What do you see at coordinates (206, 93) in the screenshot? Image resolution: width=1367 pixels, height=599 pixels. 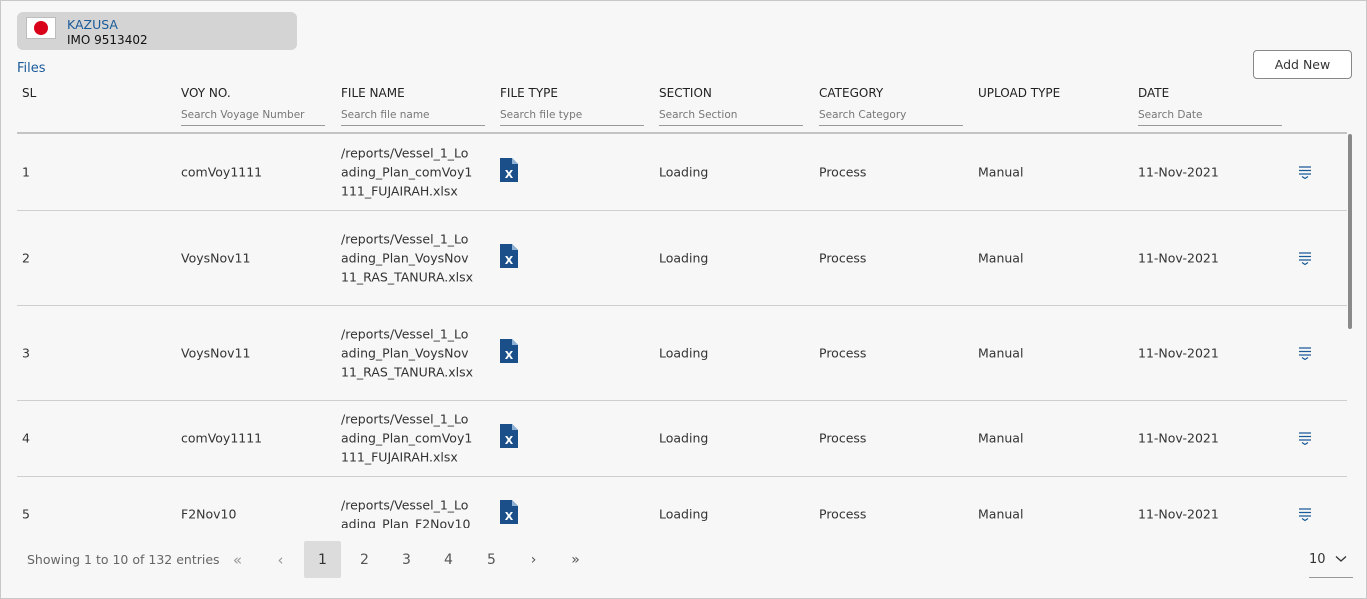 I see `column-title: VOY NO.` at bounding box center [206, 93].